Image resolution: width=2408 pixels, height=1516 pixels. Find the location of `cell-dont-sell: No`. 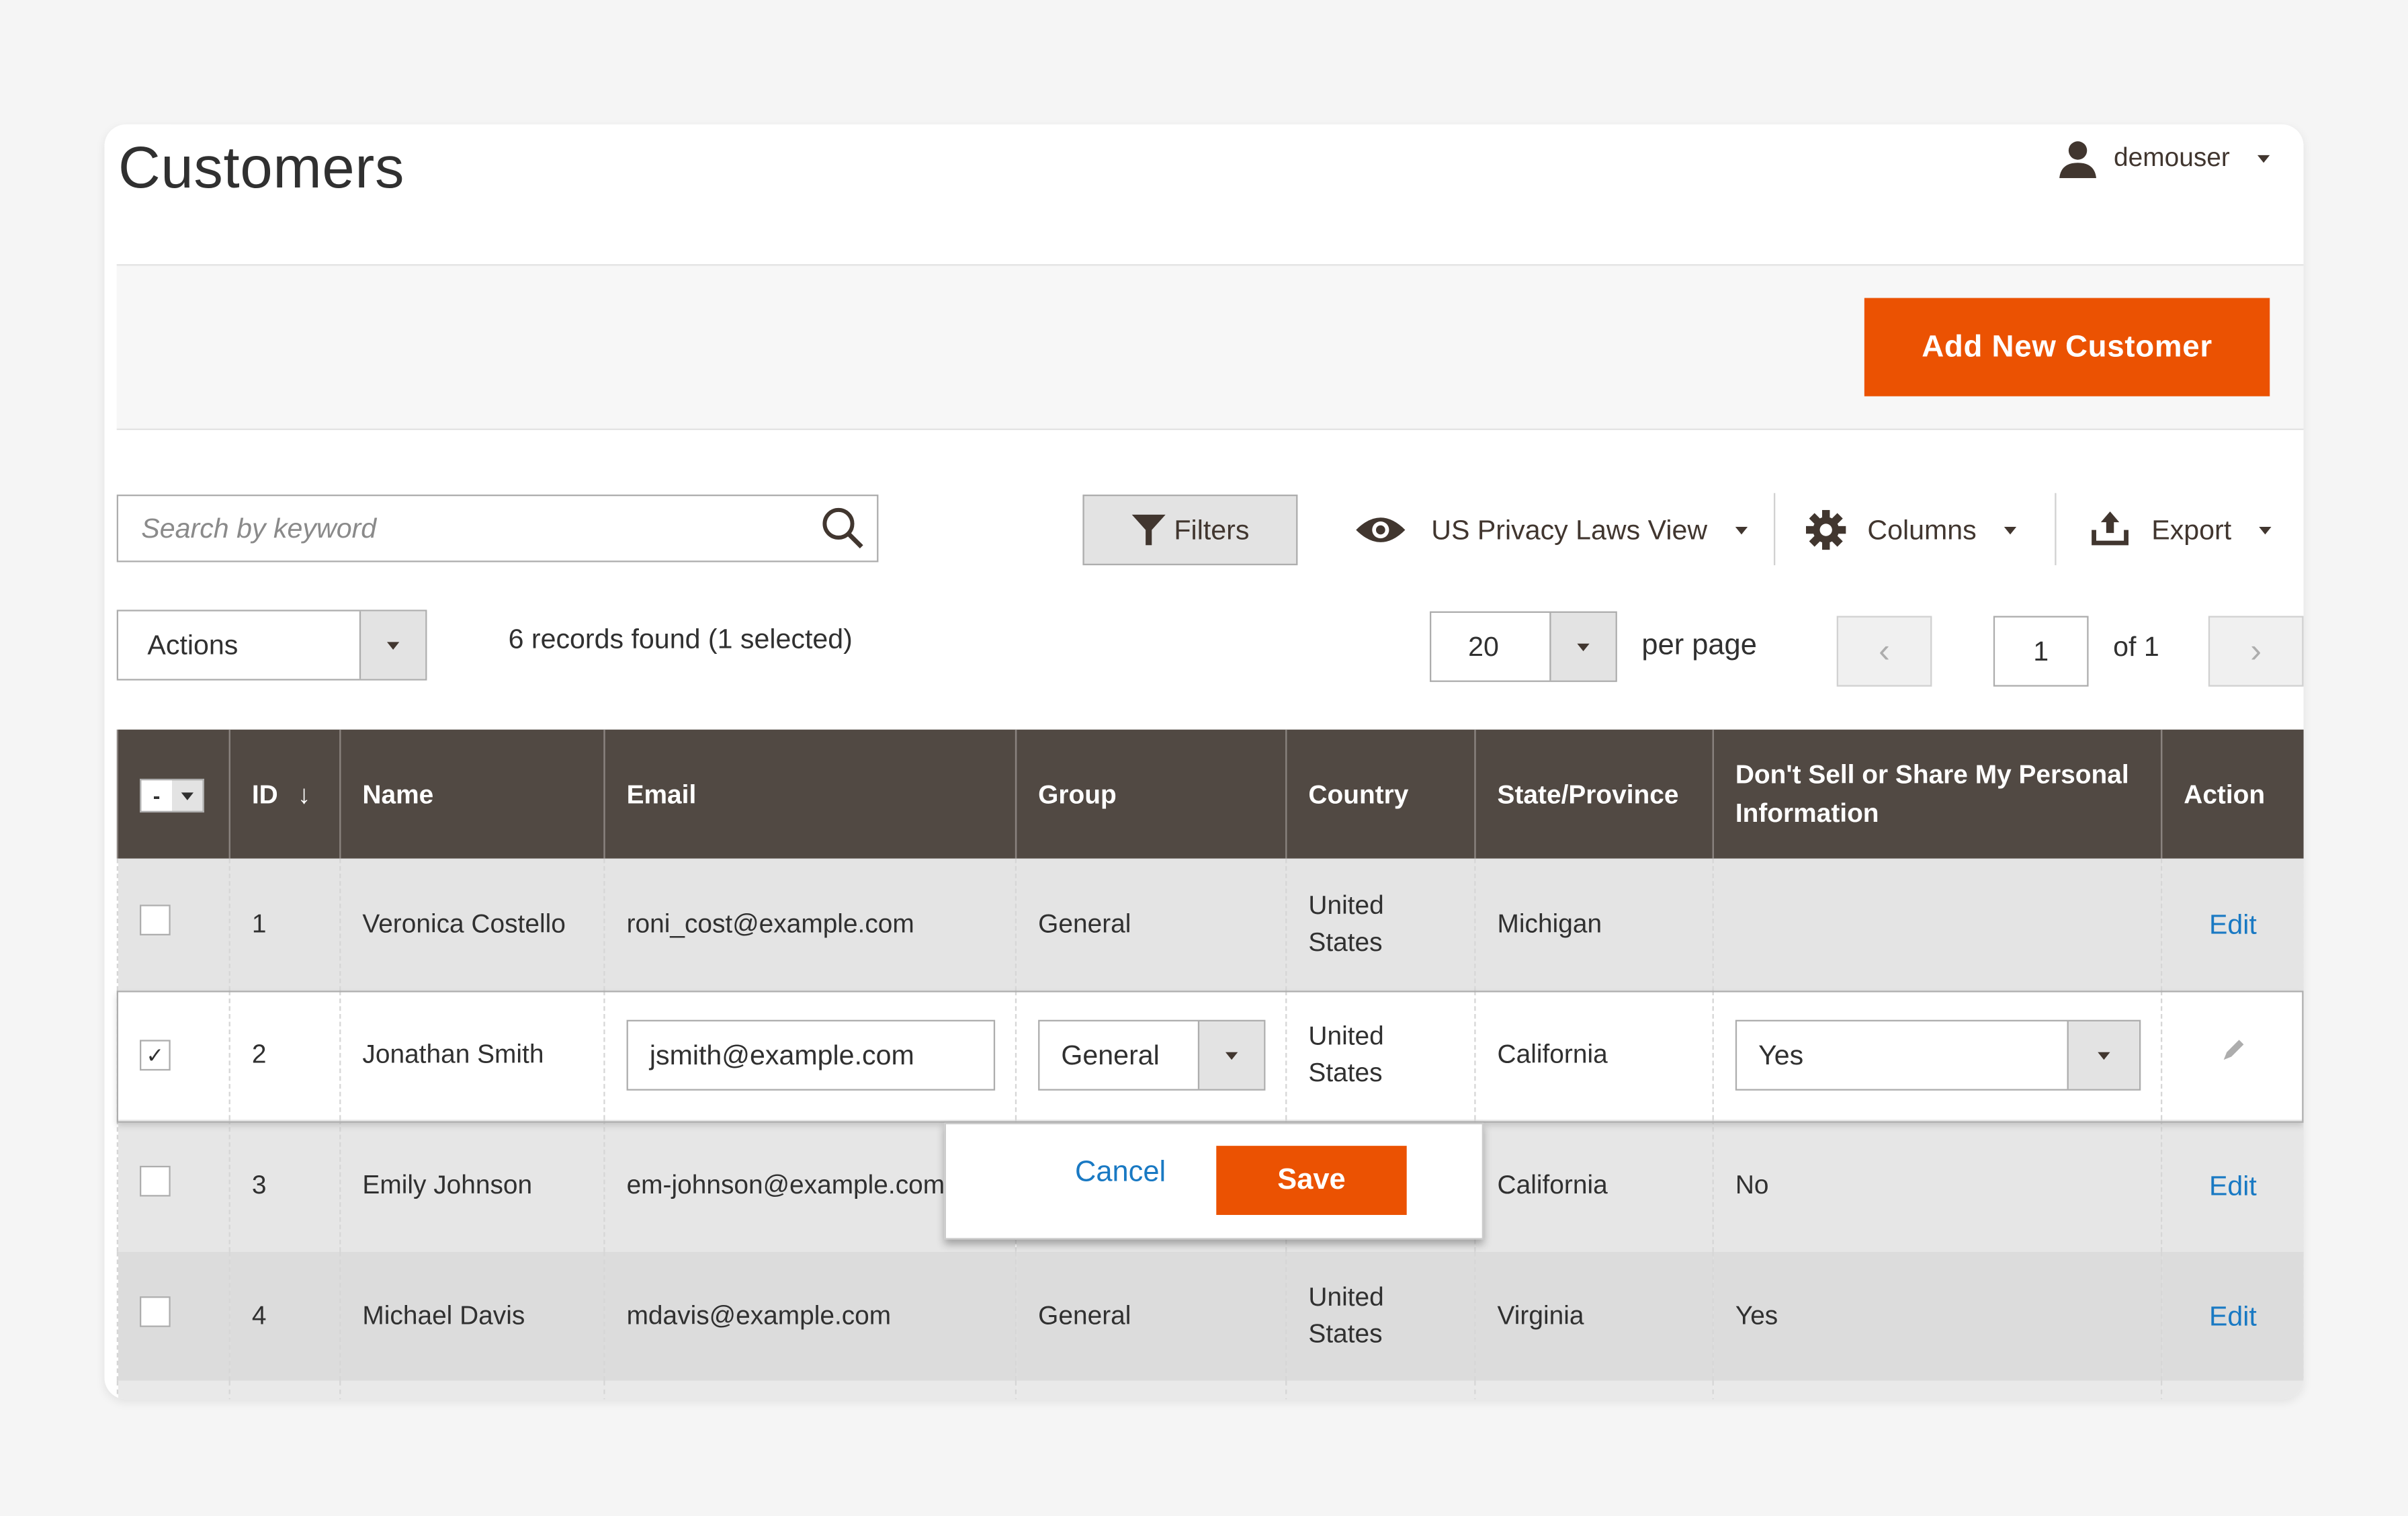

cell-dont-sell: No is located at coordinates (1937, 1186).